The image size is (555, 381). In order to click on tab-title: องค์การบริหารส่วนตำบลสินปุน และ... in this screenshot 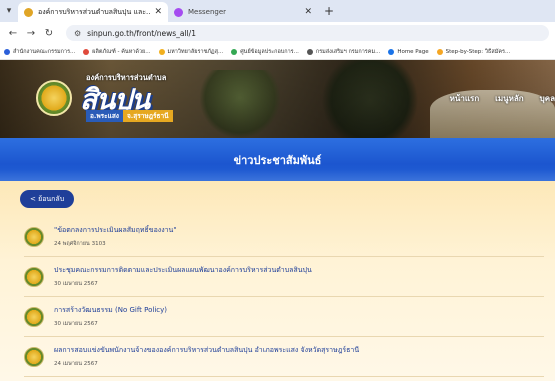, I will do `click(94, 11)`.